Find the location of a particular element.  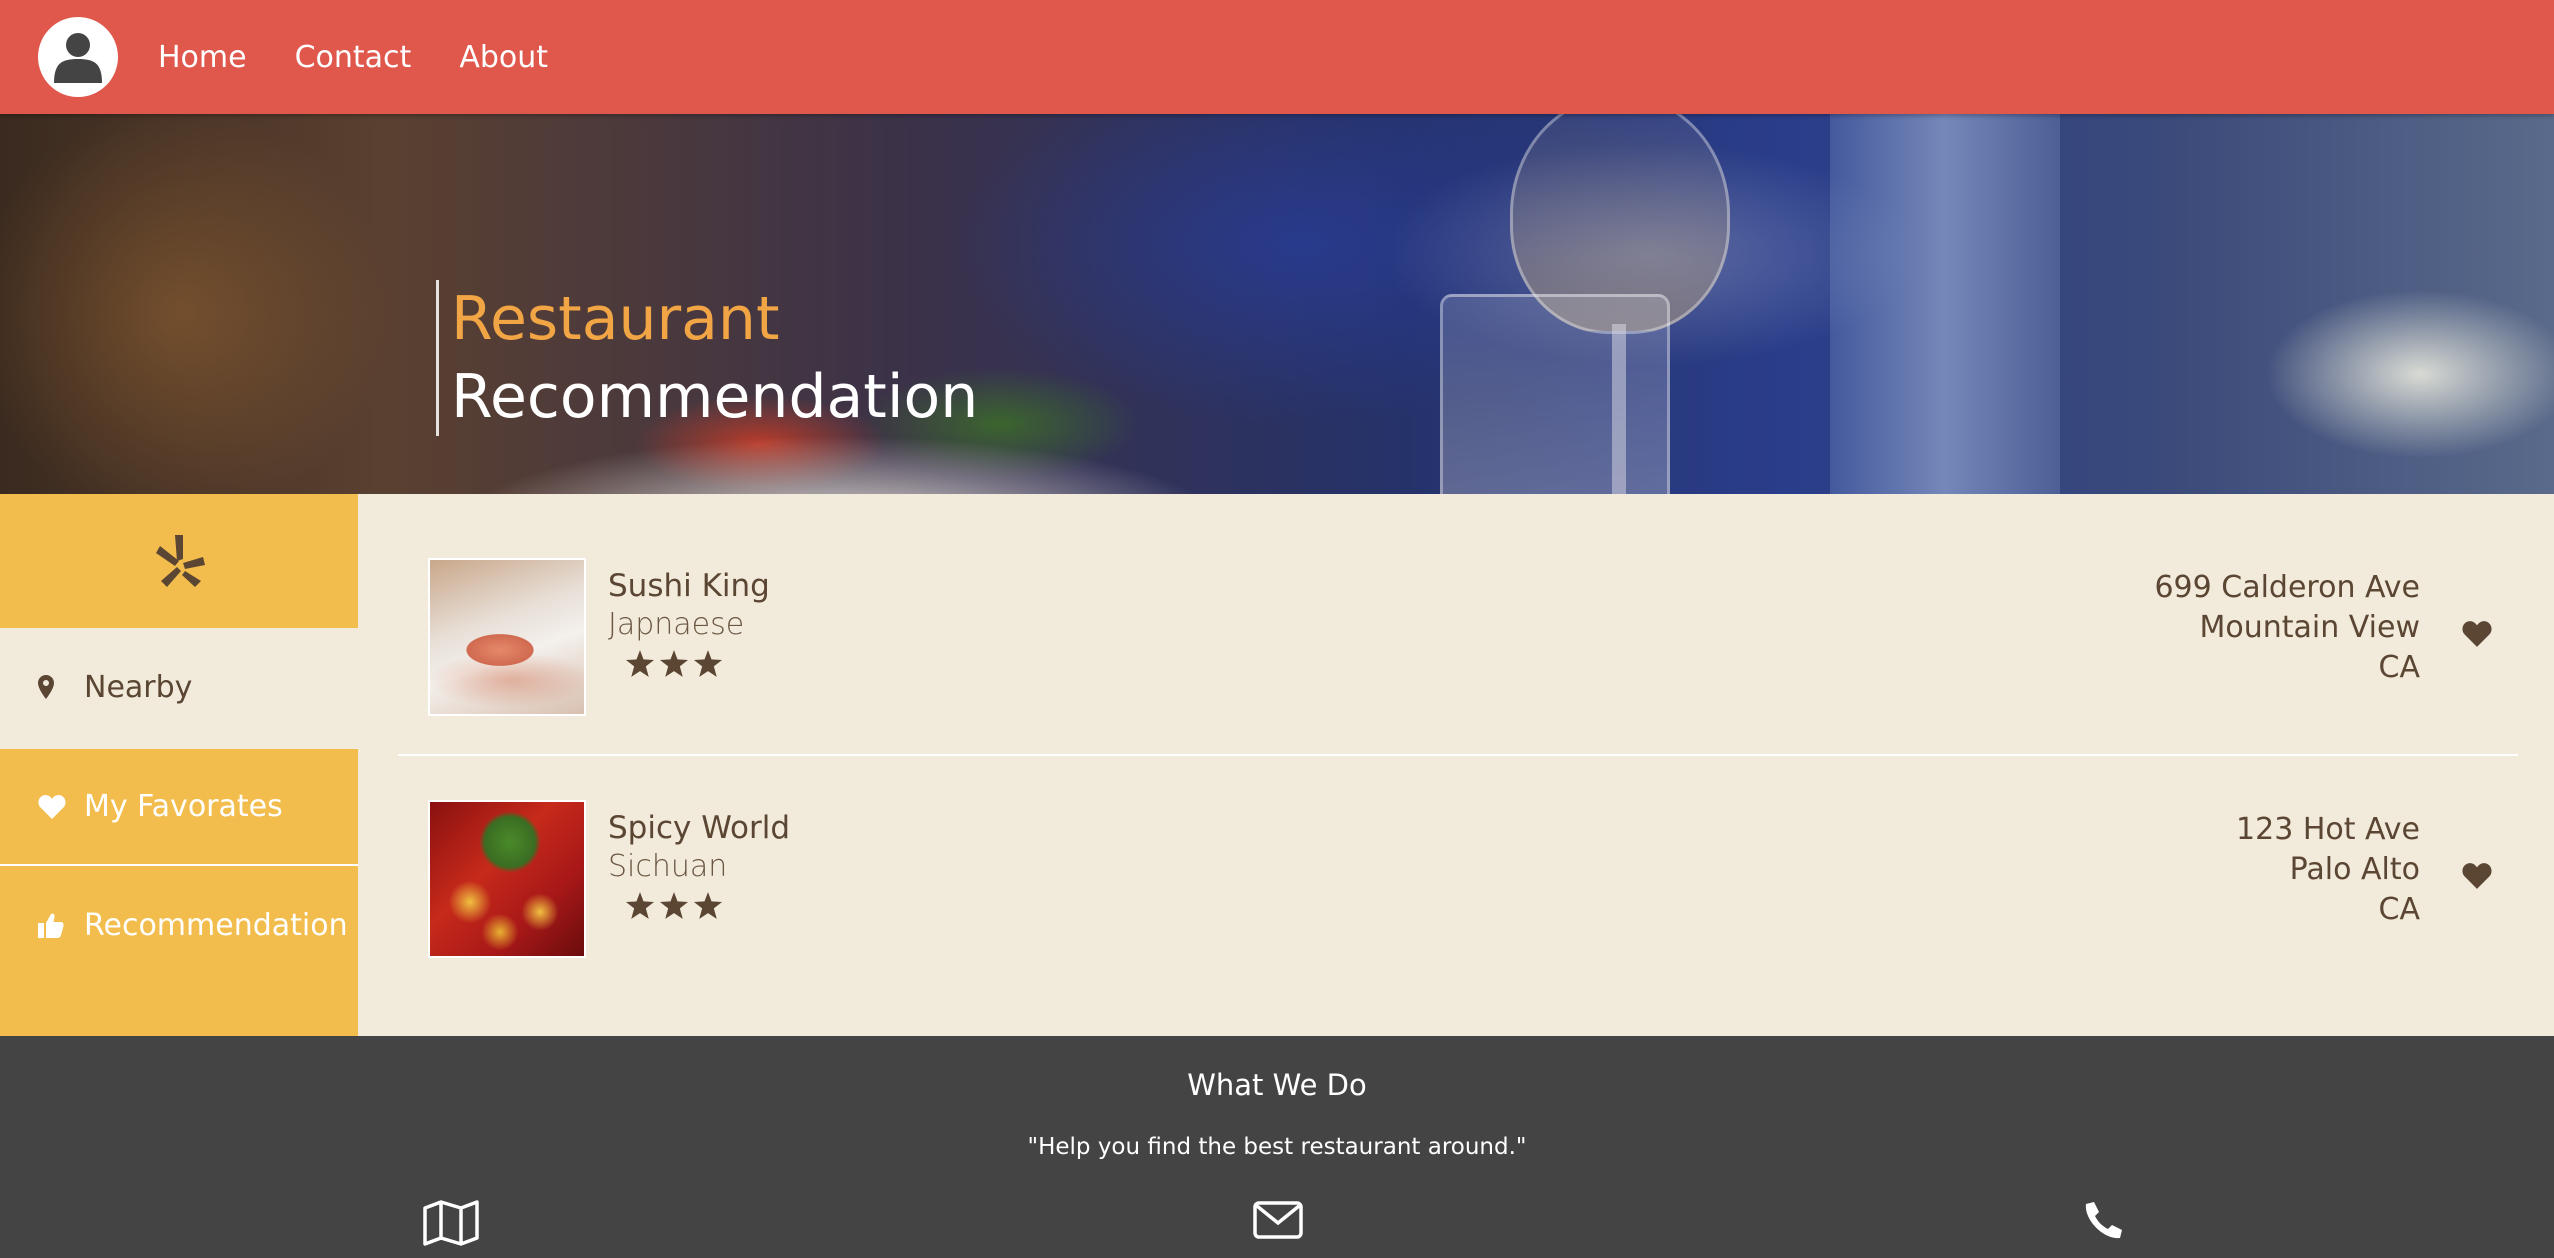

phone-icon is located at coordinates (2104, 1222).